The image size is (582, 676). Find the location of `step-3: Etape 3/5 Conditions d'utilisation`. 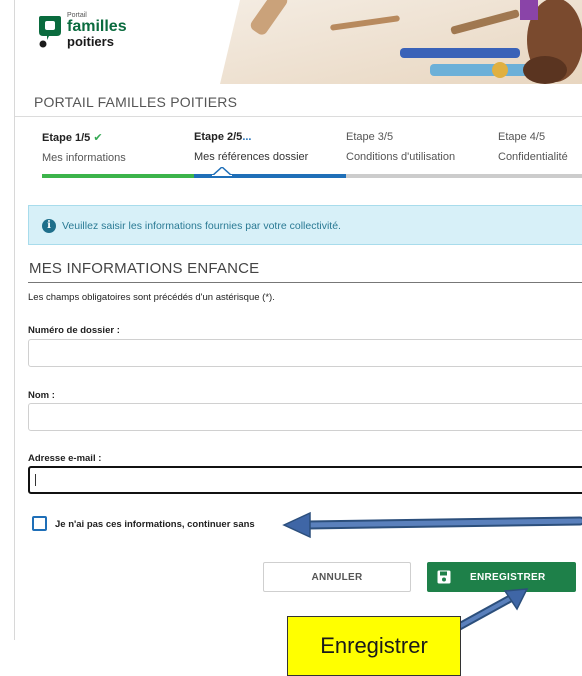

step-3: Etape 3/5 Conditions d'utilisation is located at coordinates (400, 147).